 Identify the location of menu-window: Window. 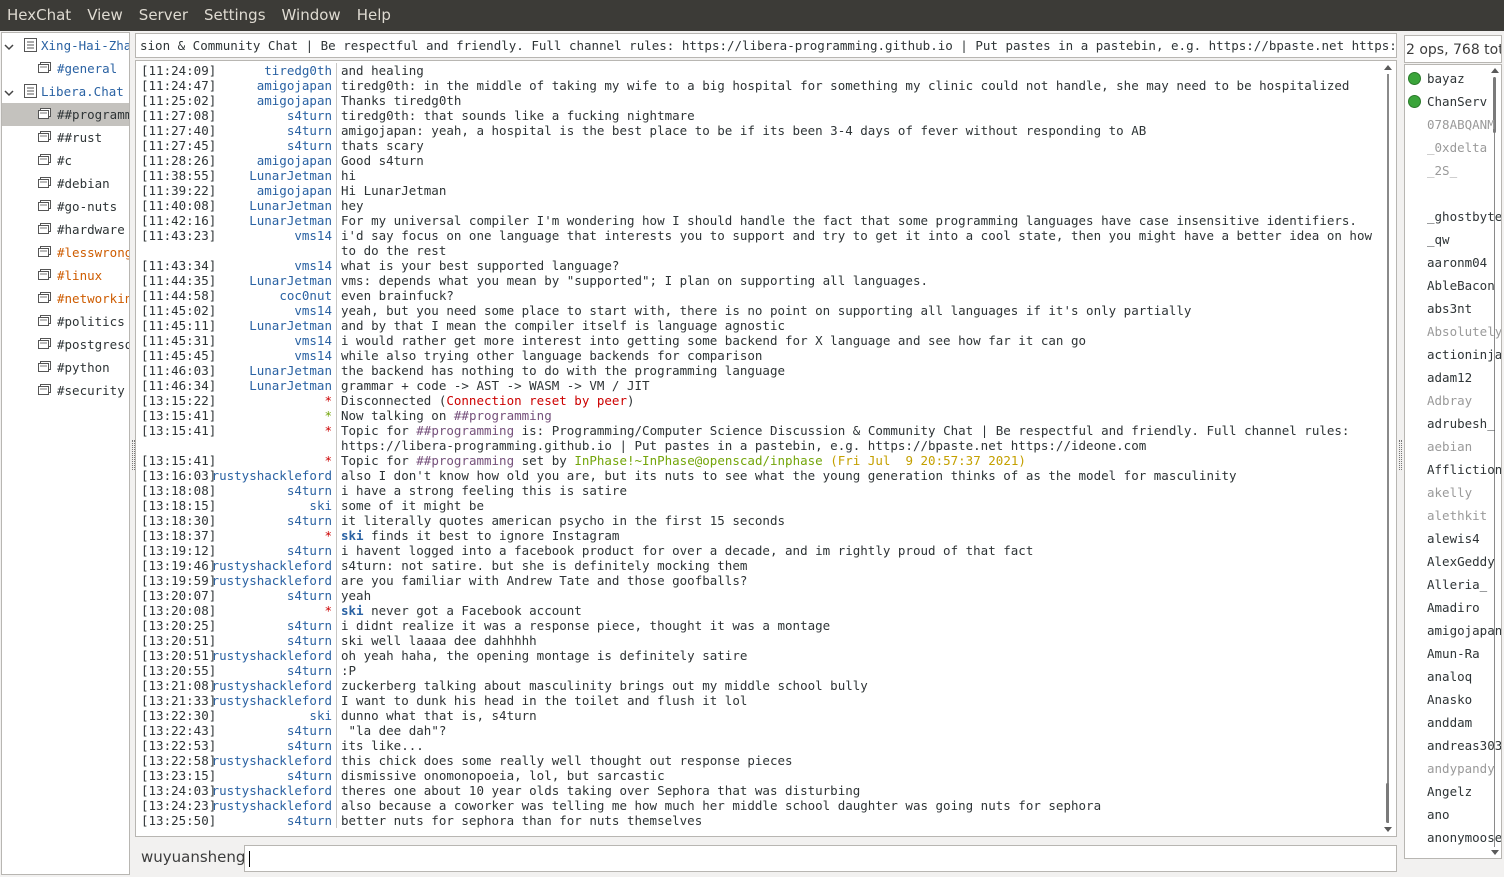
(311, 15).